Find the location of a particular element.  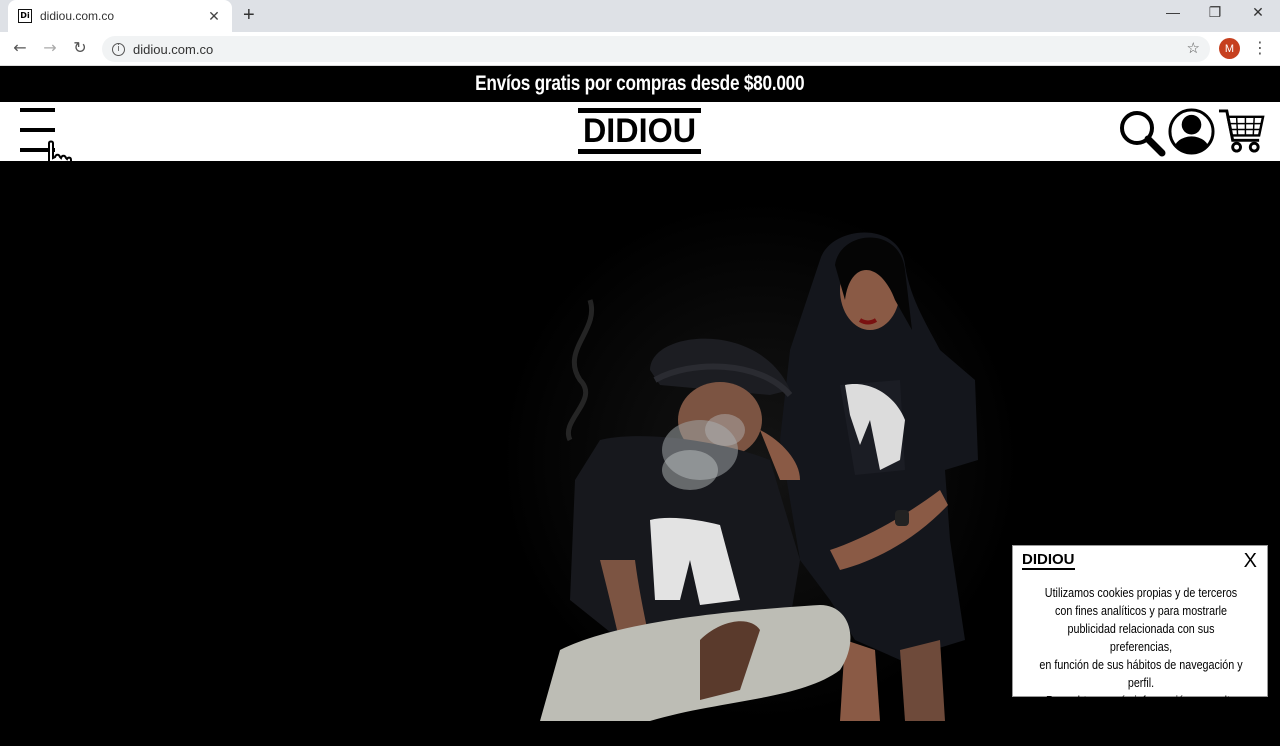

back-icon: ← is located at coordinates (20, 47).